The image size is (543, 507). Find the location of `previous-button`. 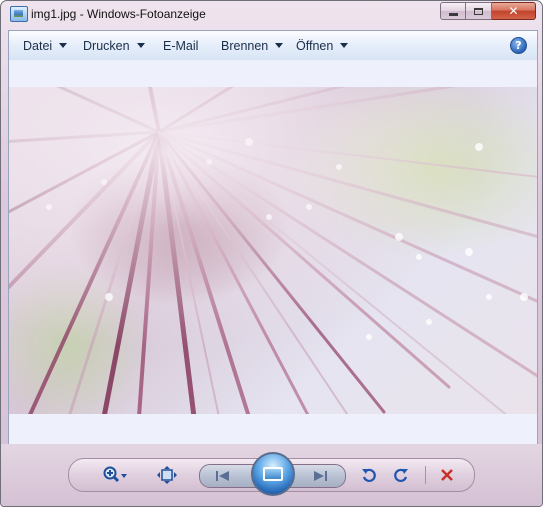

previous-button is located at coordinates (223, 476).